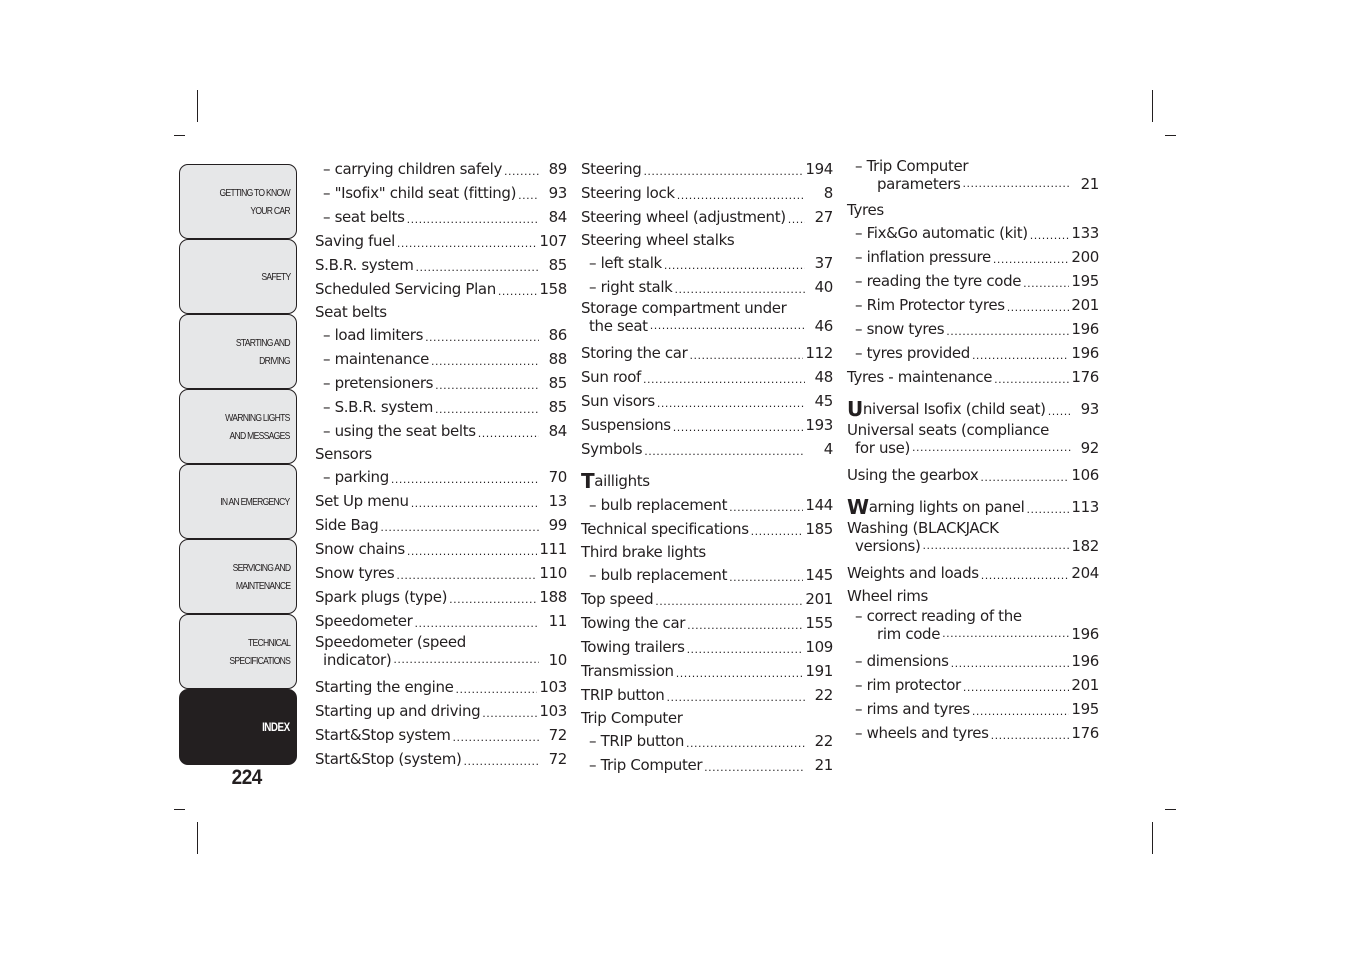 This screenshot has height=954, width=1350. Describe the element at coordinates (707, 599) in the screenshot. I see `index-entry: Top speed 201` at that location.